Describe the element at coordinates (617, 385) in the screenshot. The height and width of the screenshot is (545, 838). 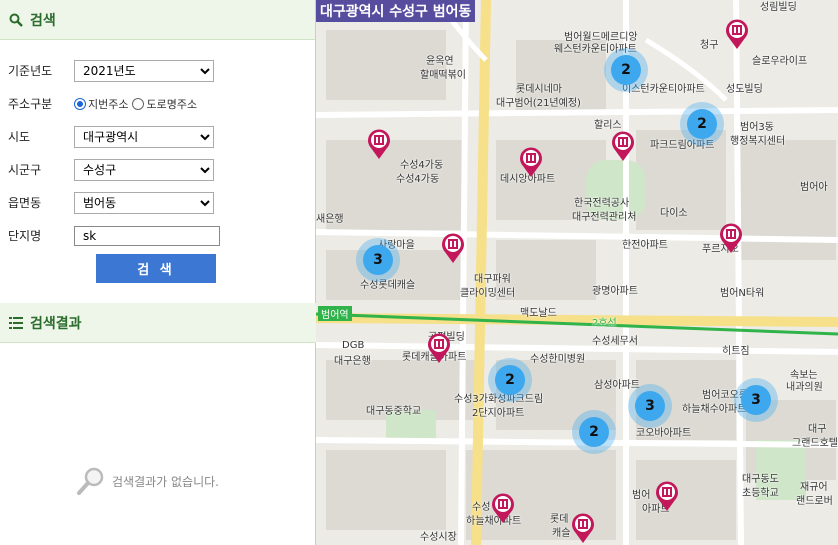
I see `map-label: 삼성아파트` at that location.